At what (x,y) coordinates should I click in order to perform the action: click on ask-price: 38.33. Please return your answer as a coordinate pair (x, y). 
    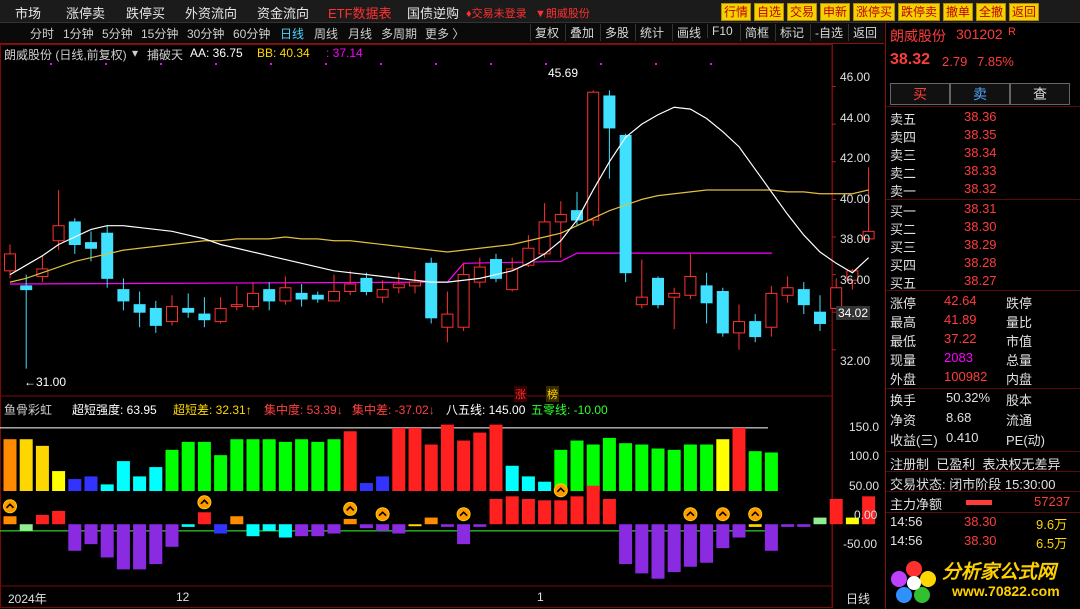
    Looking at the image, I should click on (980, 170).